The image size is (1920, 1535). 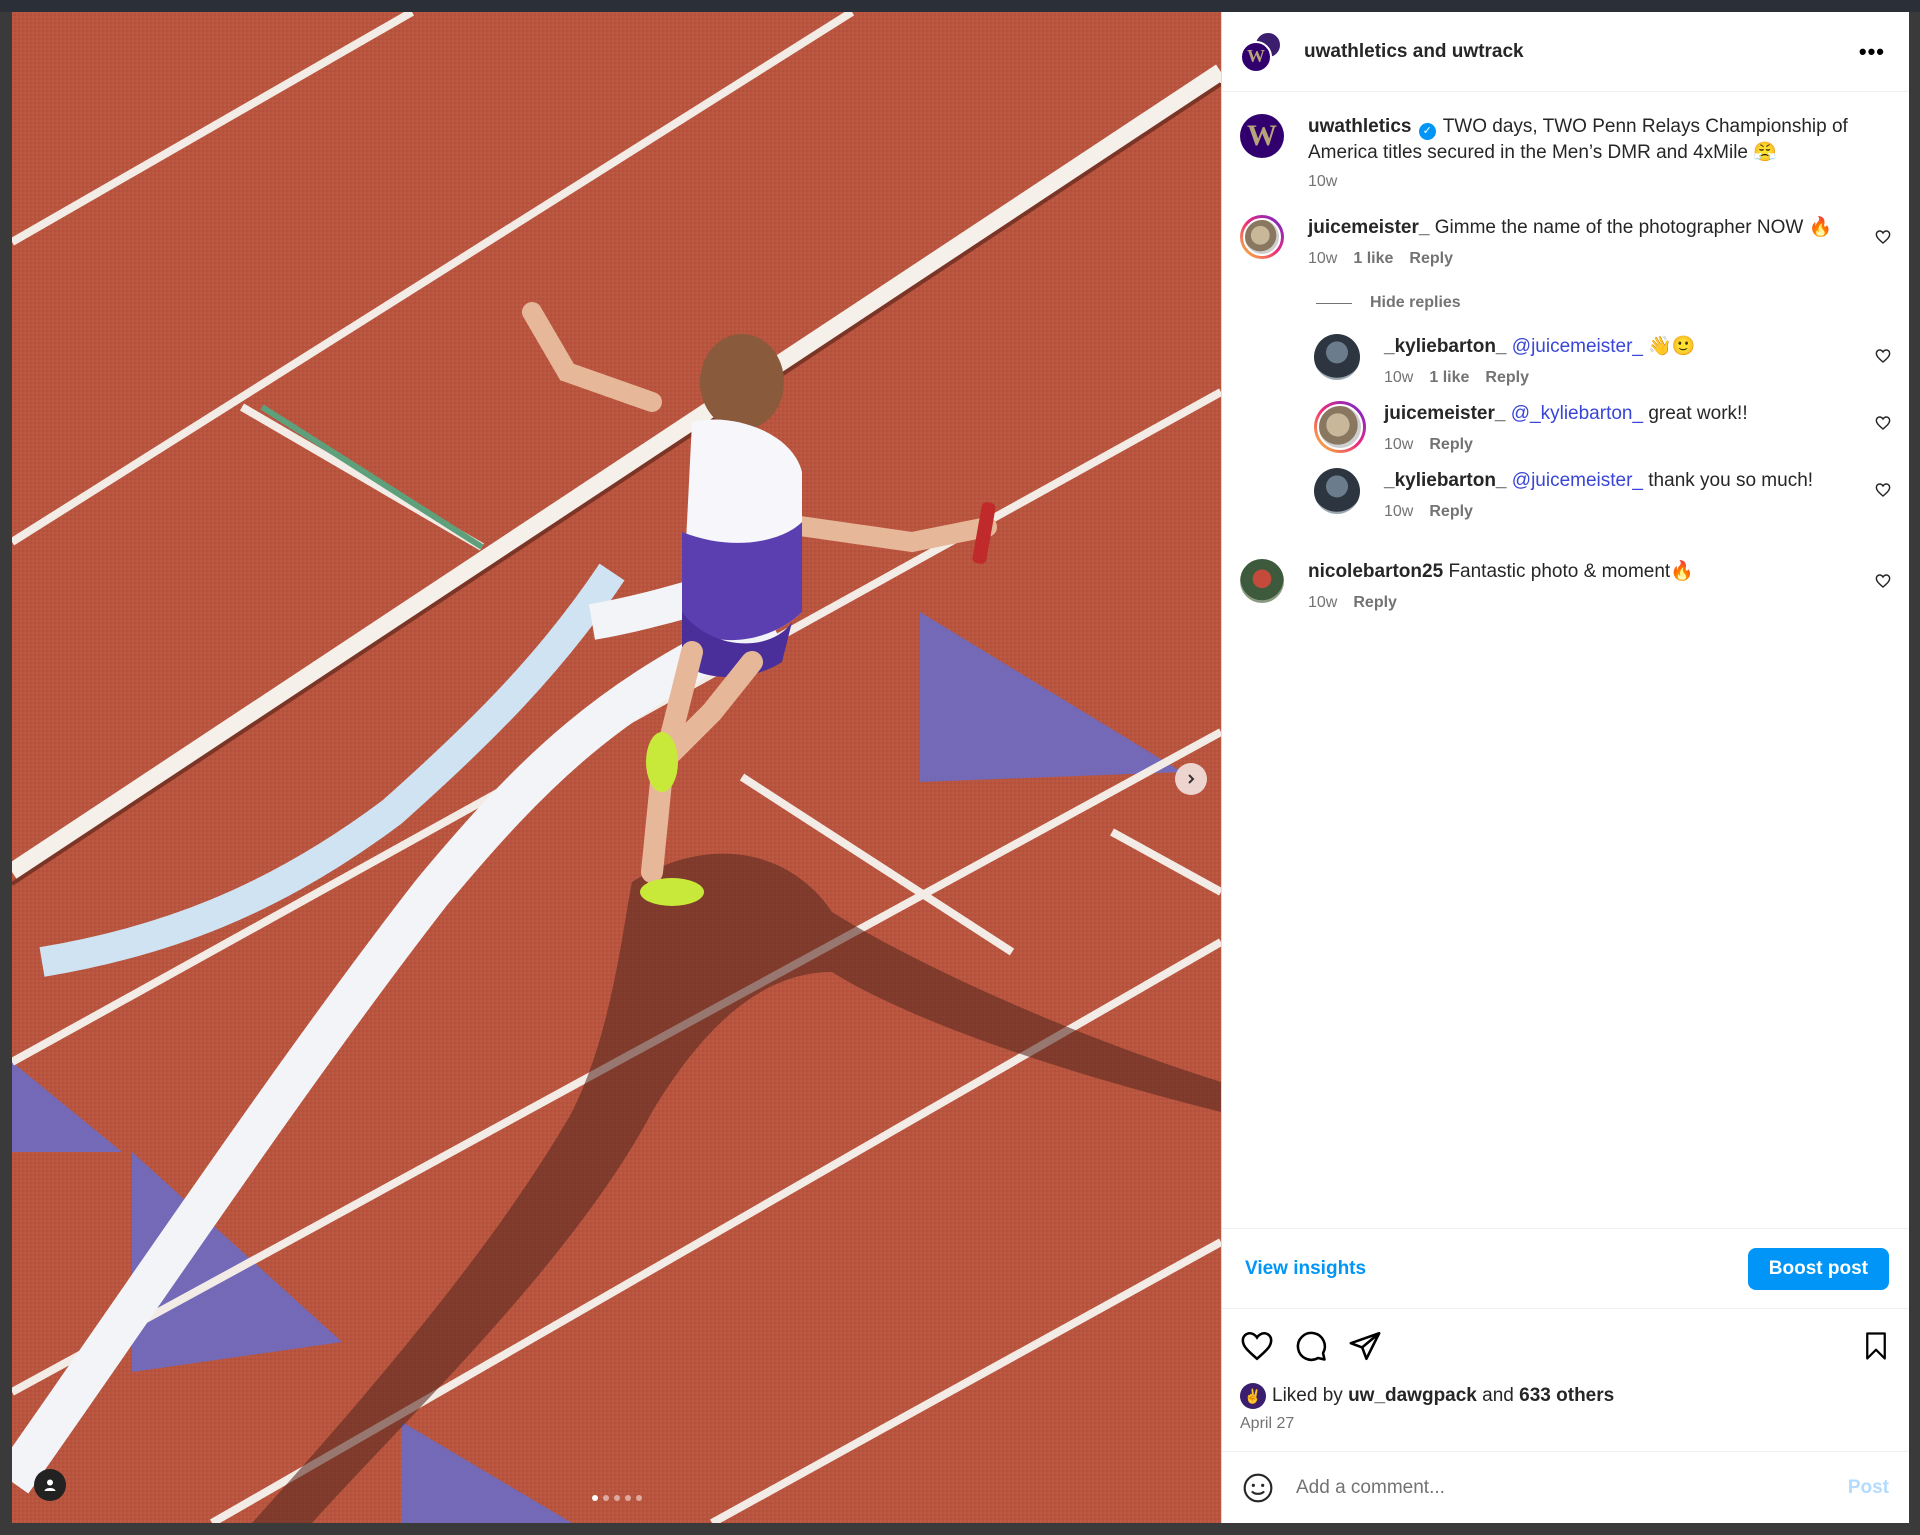 I want to click on mention-link: @_kyliebarton_, so click(x=1577, y=413).